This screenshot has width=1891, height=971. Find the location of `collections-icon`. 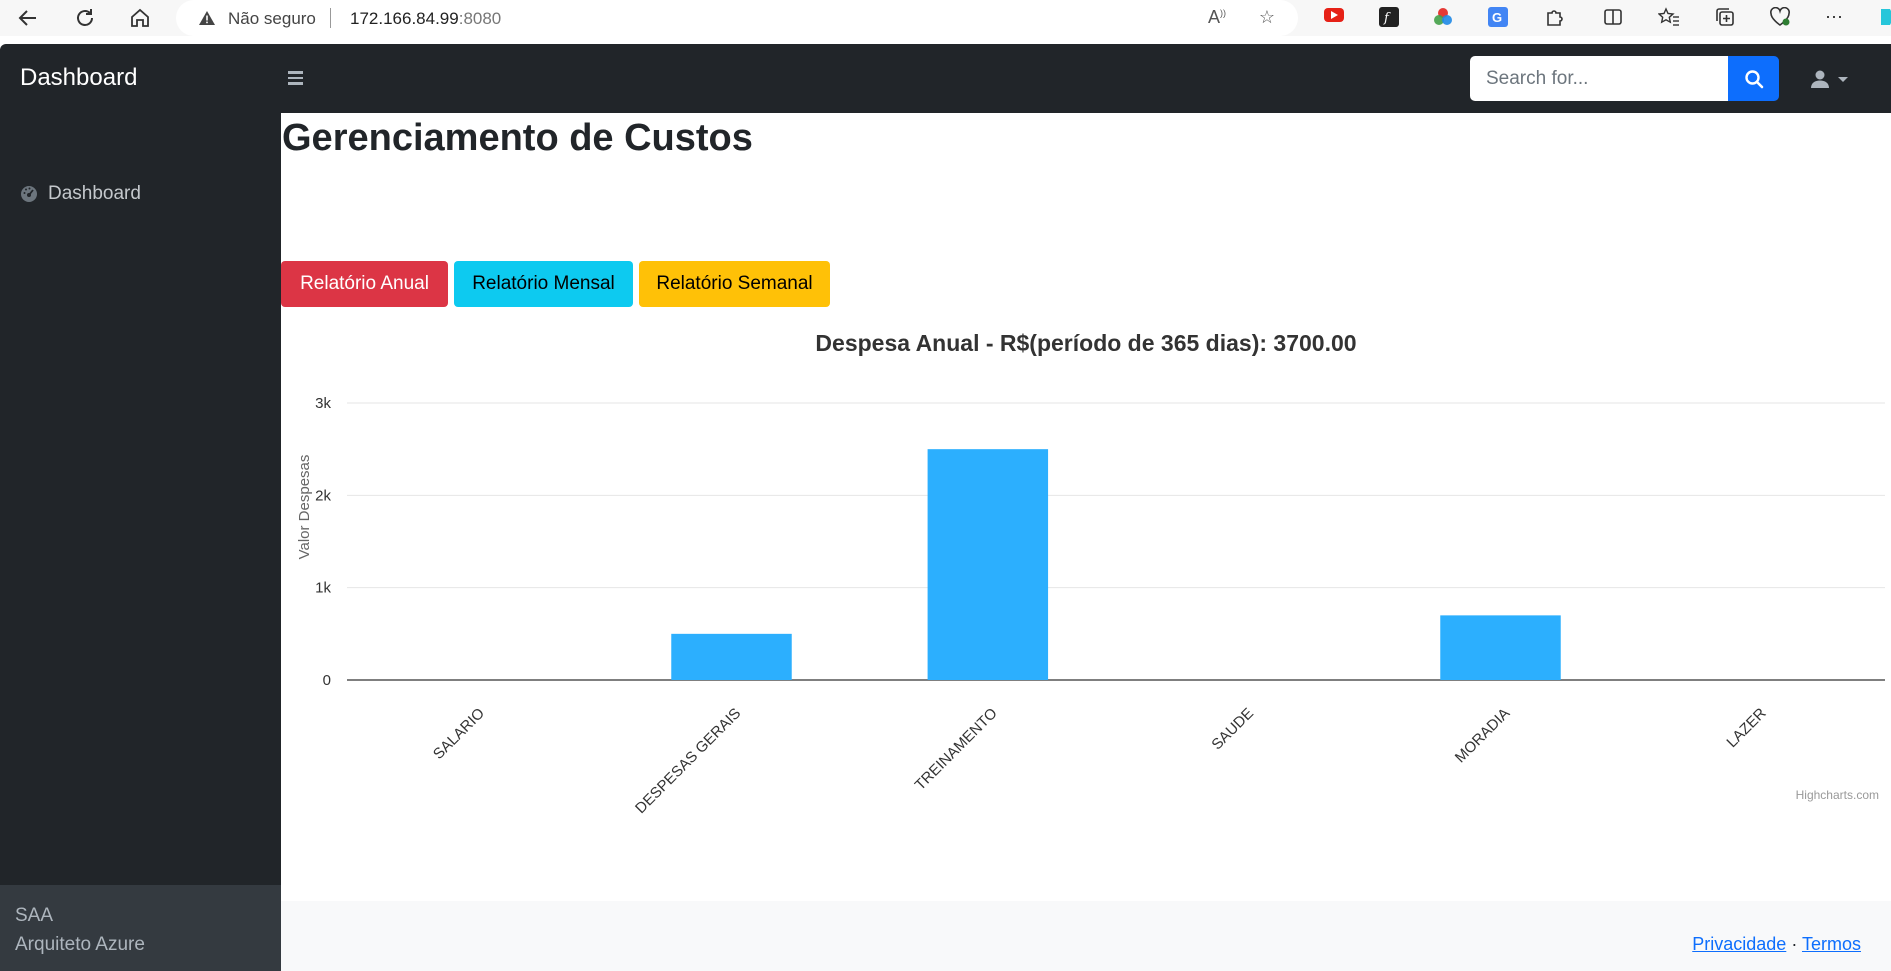

collections-icon is located at coordinates (1725, 18).